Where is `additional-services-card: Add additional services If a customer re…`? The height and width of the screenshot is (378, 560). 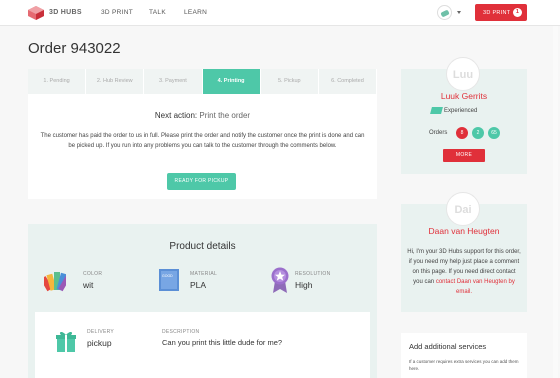 additional-services-card: Add additional services If a customer re… is located at coordinates (464, 355).